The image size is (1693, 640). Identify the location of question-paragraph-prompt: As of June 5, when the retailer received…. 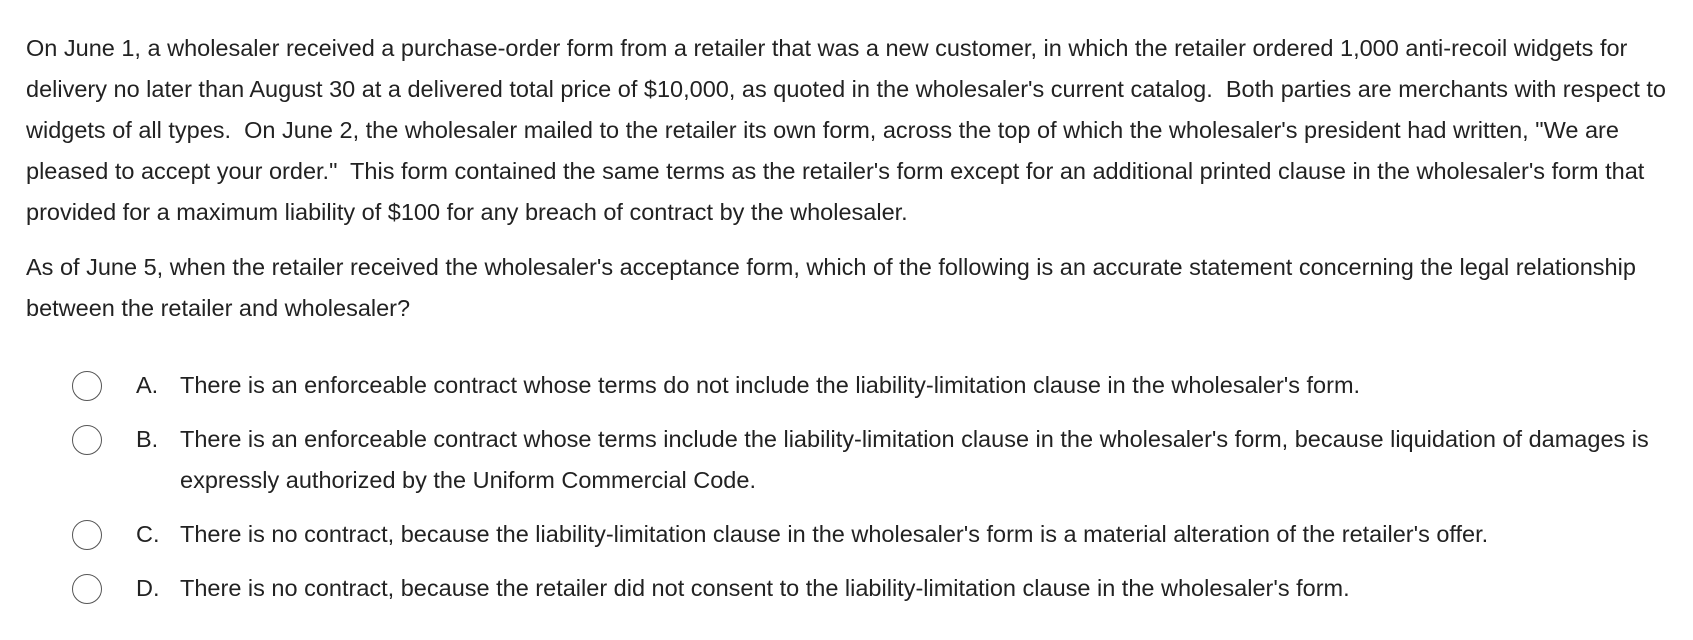
(834, 287).